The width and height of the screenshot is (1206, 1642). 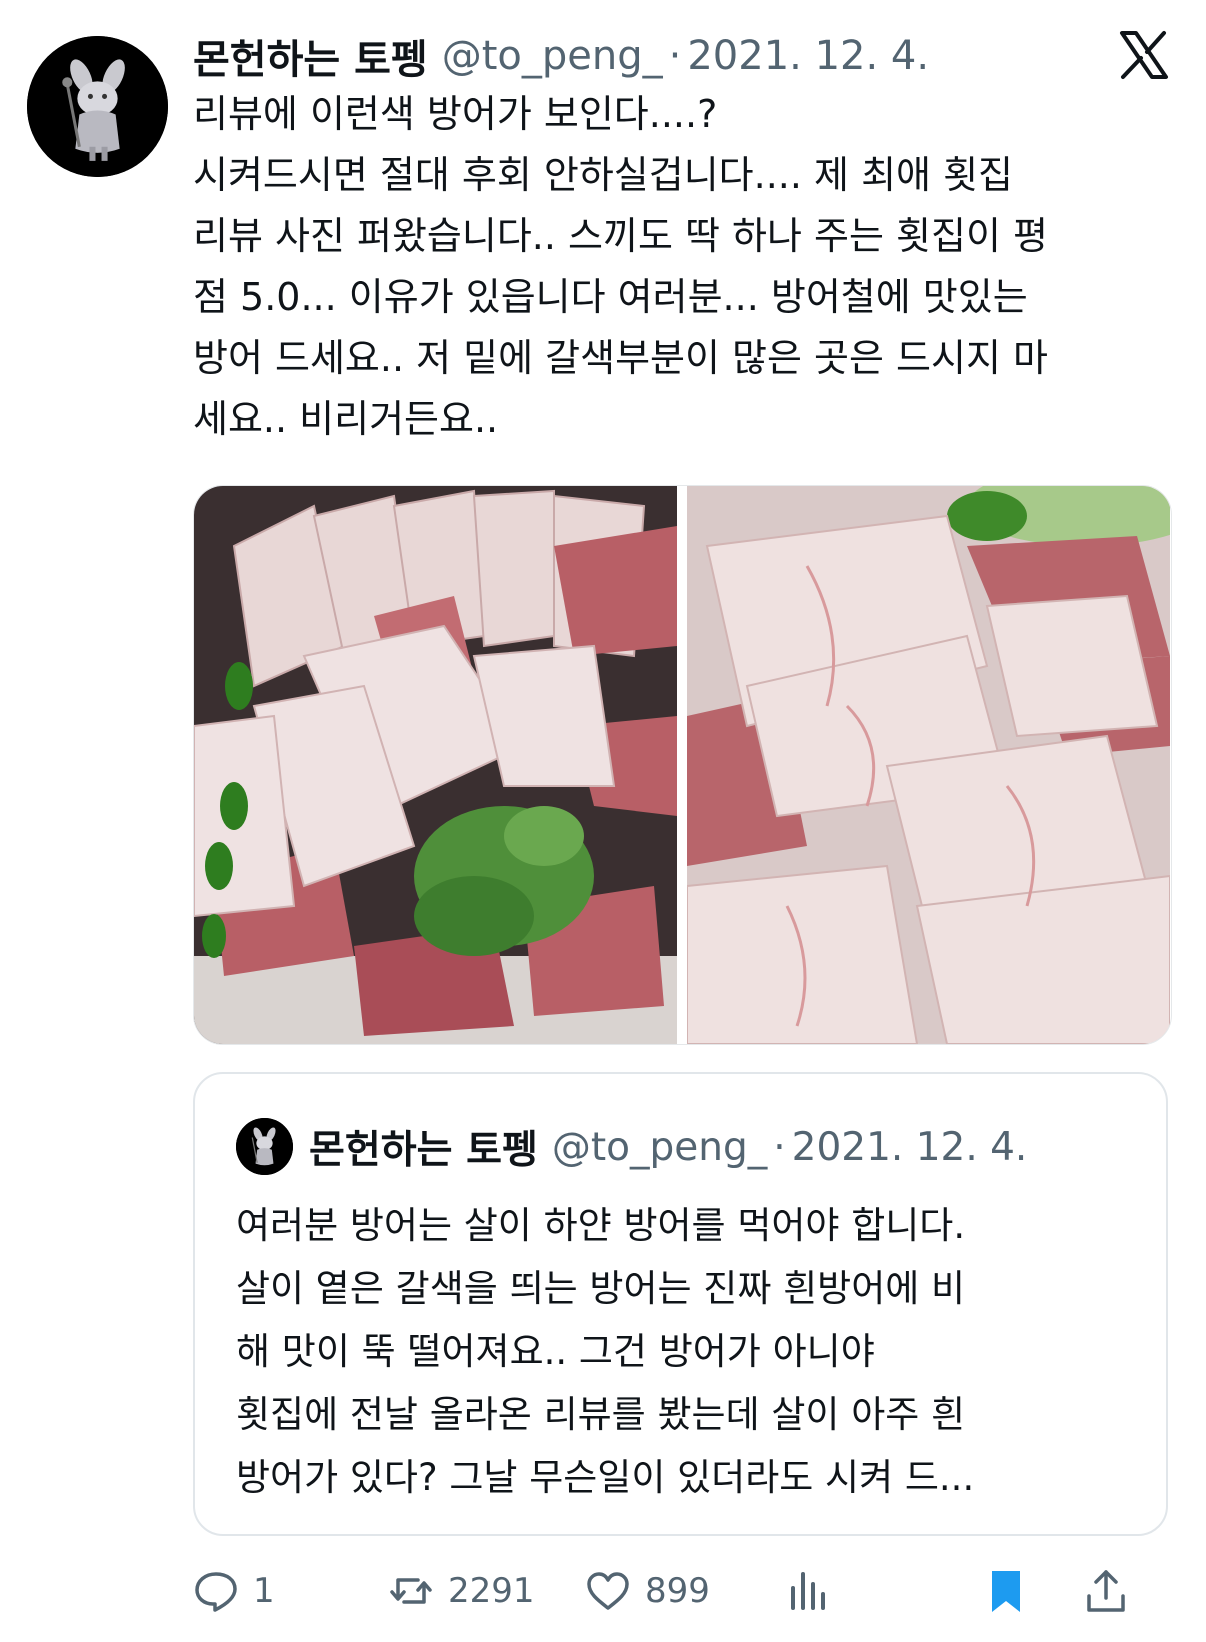 I want to click on quoted-text-line: 횟집에 전날 올라온 리뷰를 봤는데 살이 아주 흰, so click(x=601, y=1414).